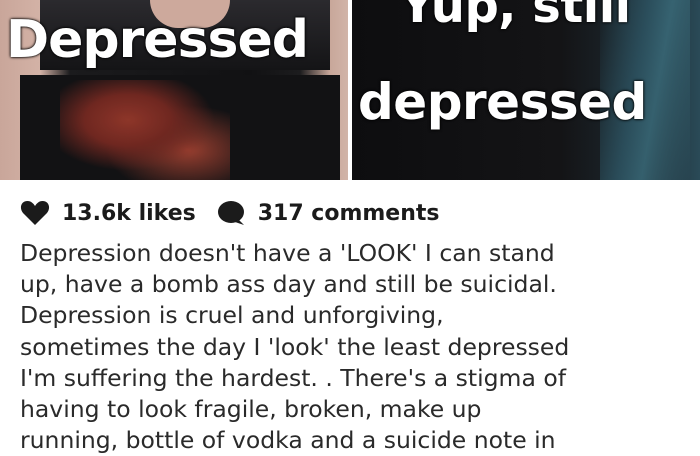 The image size is (700, 456). Describe the element at coordinates (35, 213) in the screenshot. I see `heart-icon` at that location.